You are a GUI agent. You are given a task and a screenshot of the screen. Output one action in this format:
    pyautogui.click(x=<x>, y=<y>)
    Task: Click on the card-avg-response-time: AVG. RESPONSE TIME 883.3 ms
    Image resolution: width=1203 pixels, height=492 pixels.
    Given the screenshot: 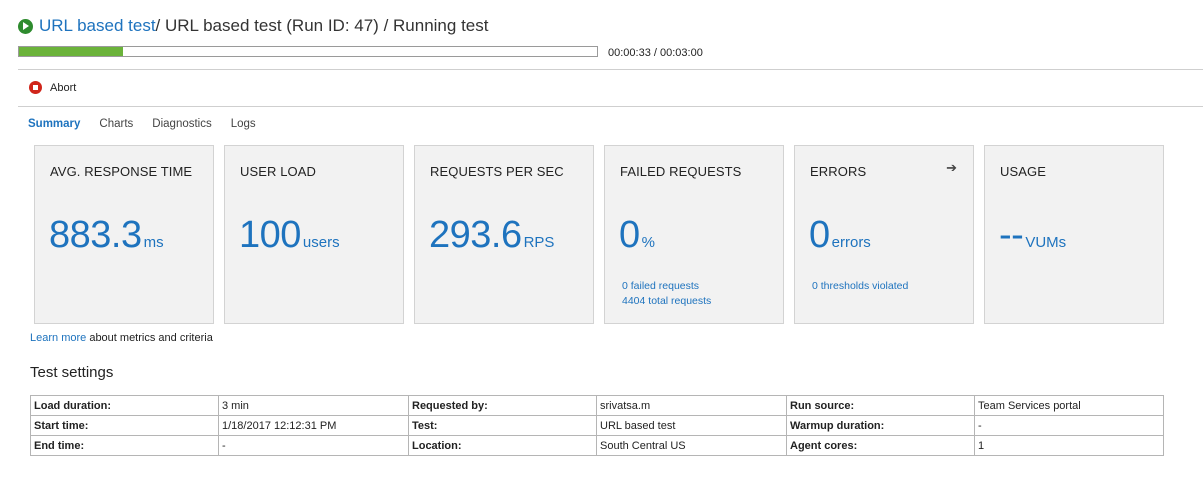 What is the action you would take?
    pyautogui.click(x=124, y=234)
    